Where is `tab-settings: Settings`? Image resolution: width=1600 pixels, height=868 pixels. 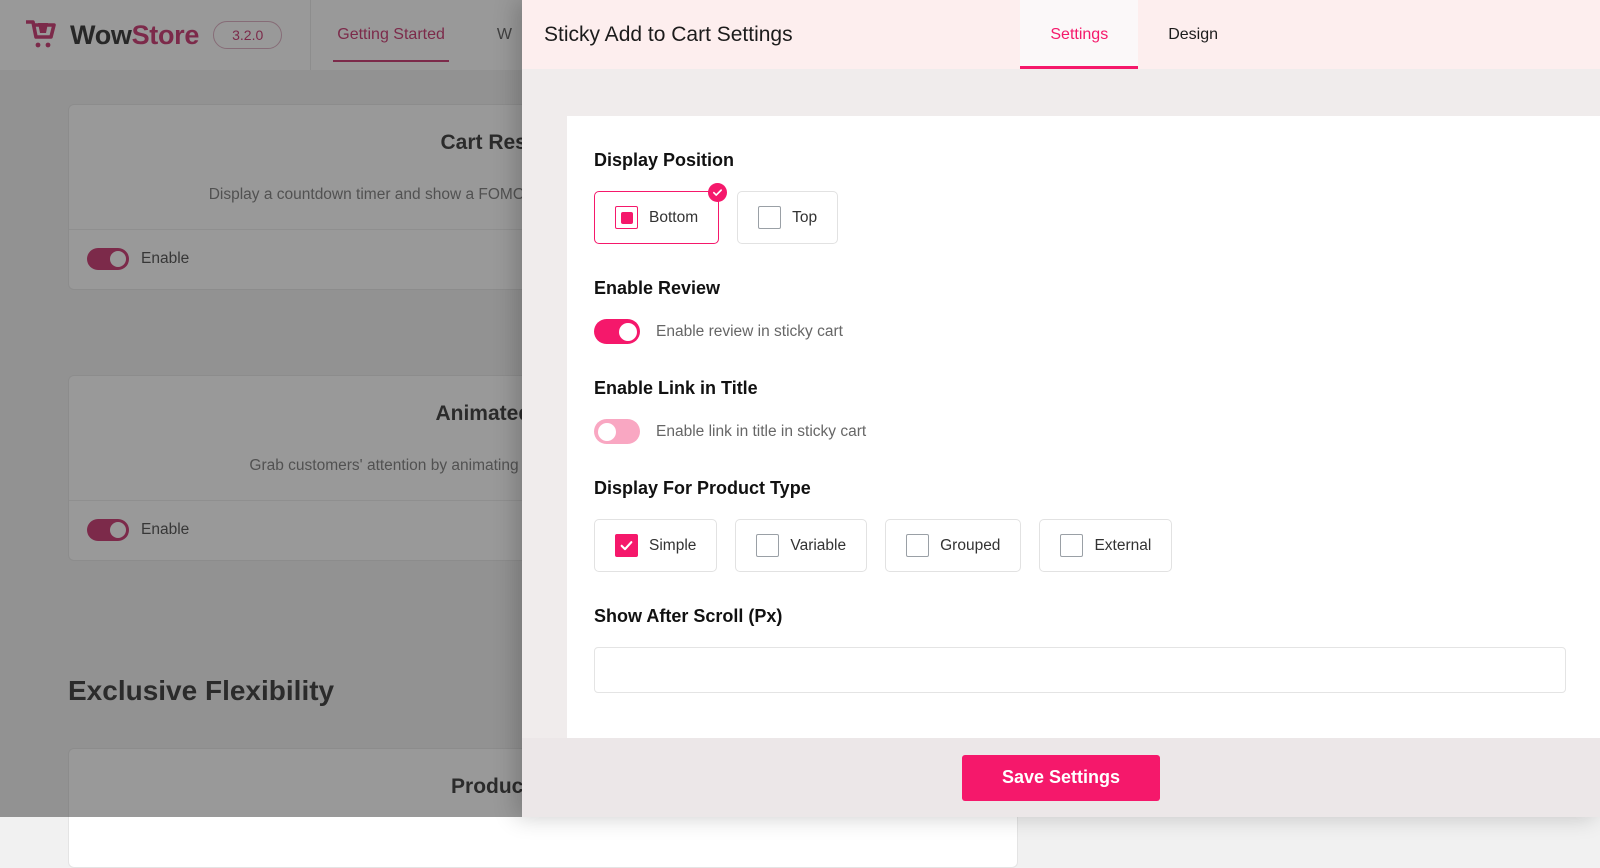
tab-settings: Settings is located at coordinates (1079, 34).